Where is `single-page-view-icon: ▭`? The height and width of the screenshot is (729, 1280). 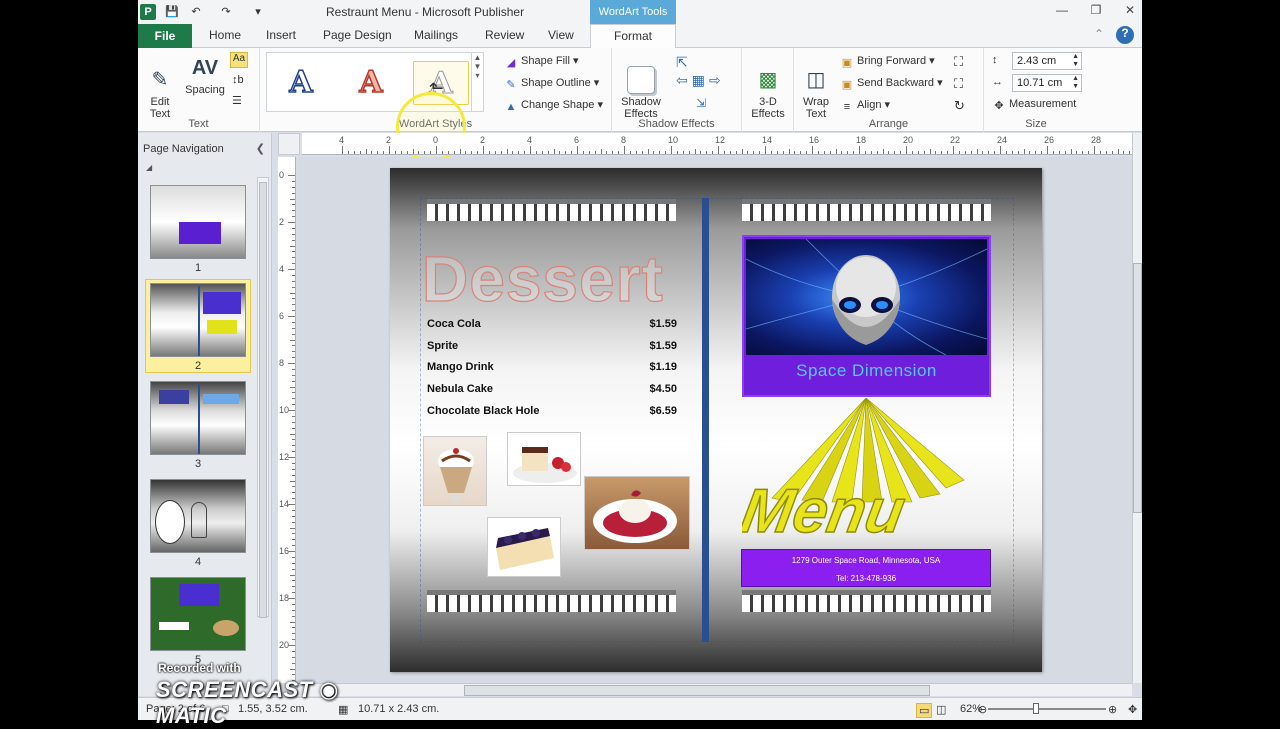 single-page-view-icon: ▭ is located at coordinates (924, 710).